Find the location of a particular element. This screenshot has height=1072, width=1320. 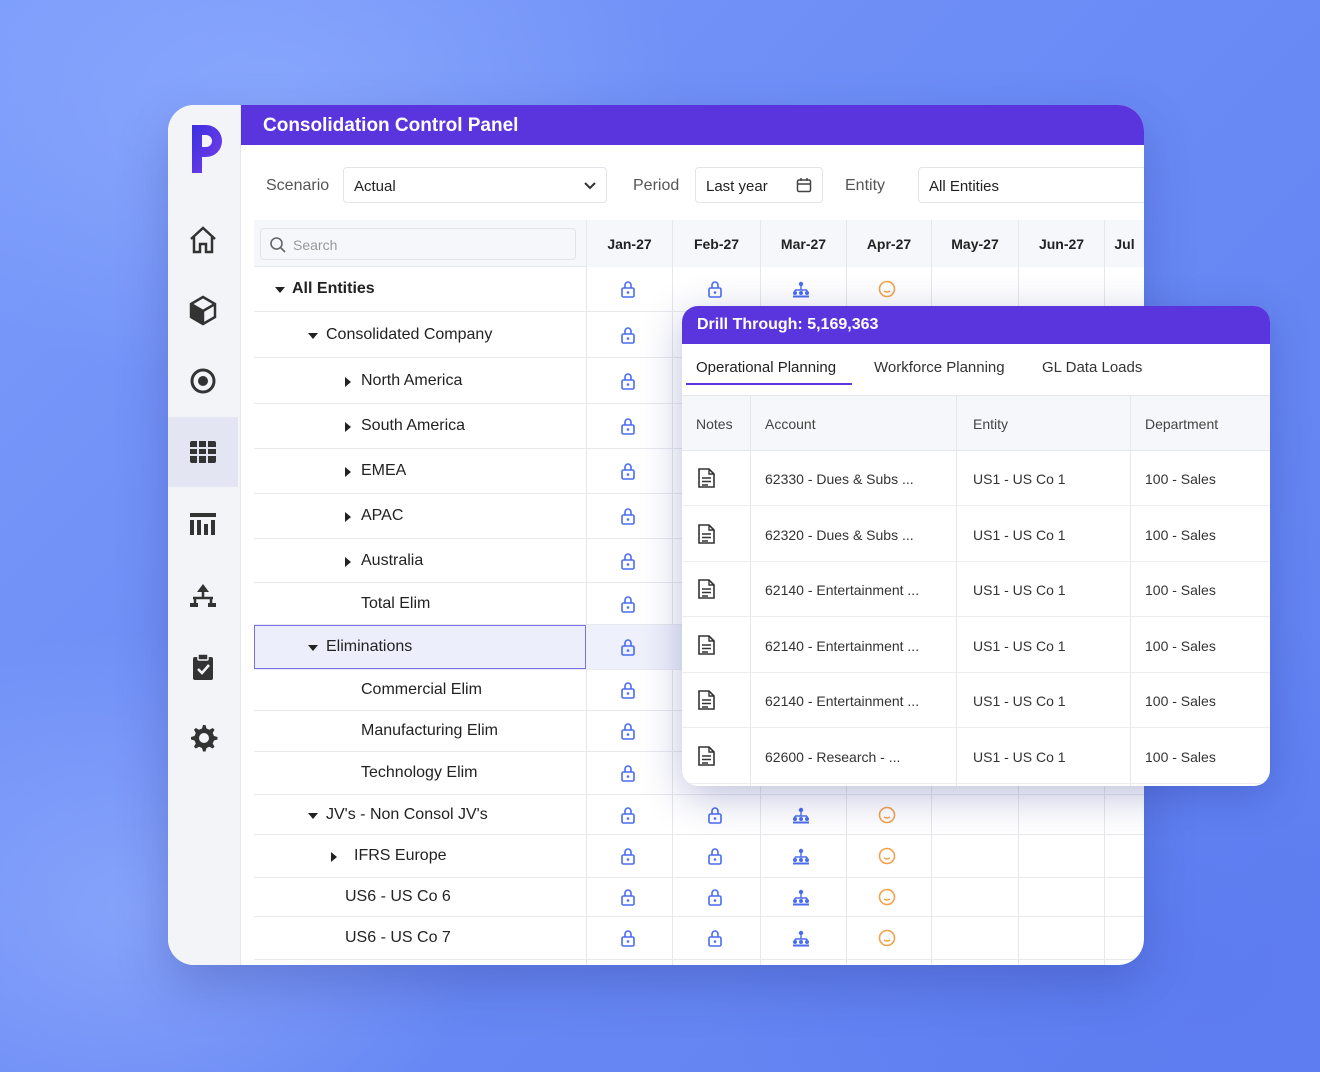

nav-goals is located at coordinates (203, 381).